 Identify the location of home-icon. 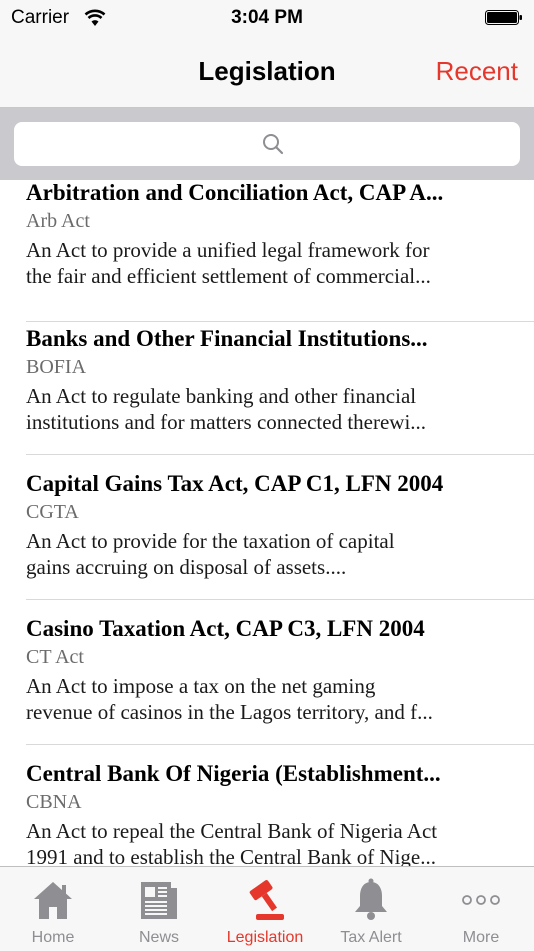
(53, 900).